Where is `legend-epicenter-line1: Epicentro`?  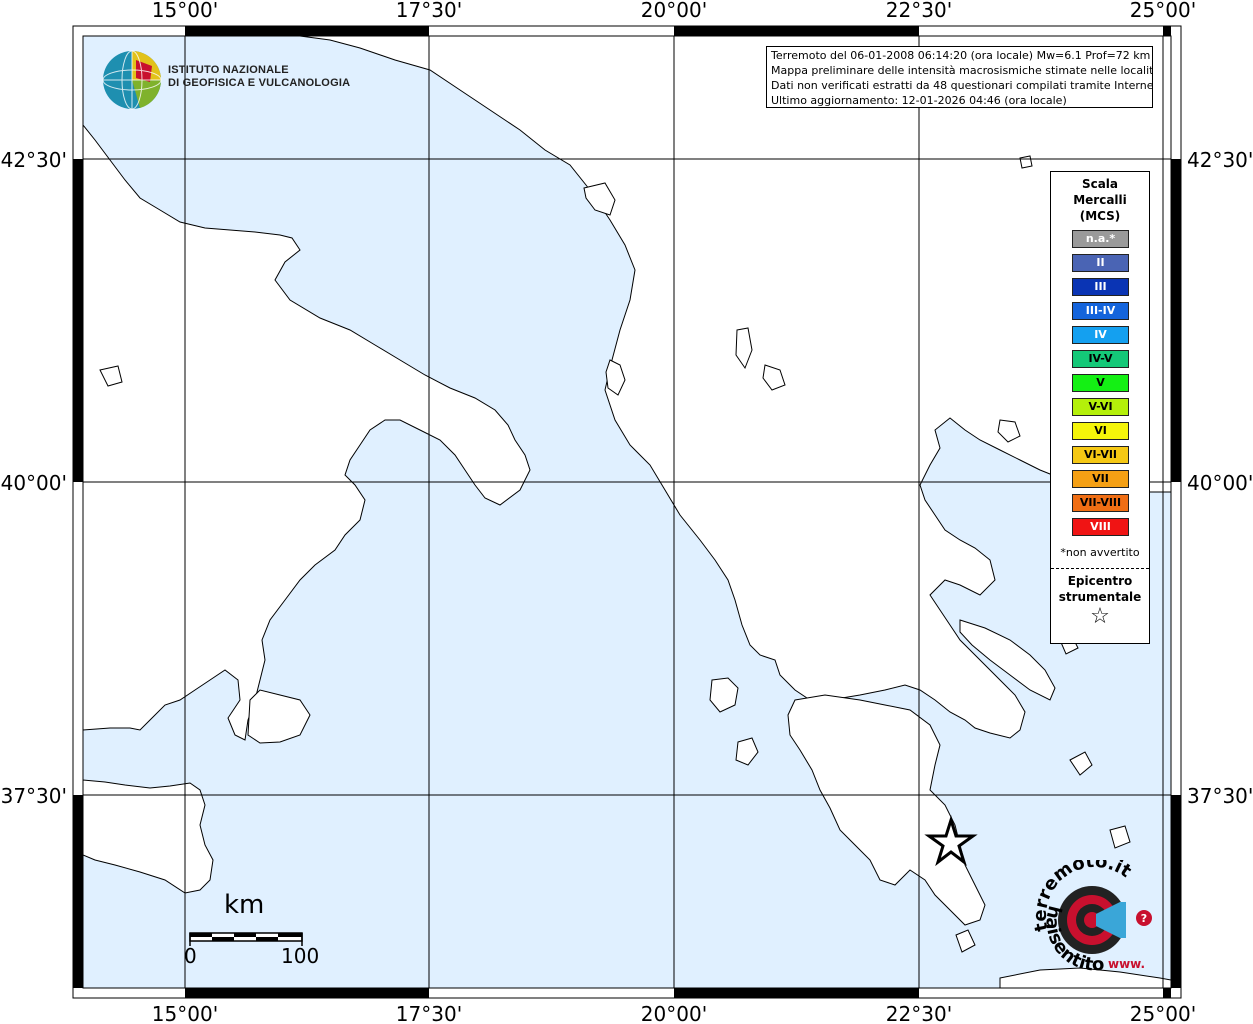 legend-epicenter-line1: Epicentro is located at coordinates (1100, 581).